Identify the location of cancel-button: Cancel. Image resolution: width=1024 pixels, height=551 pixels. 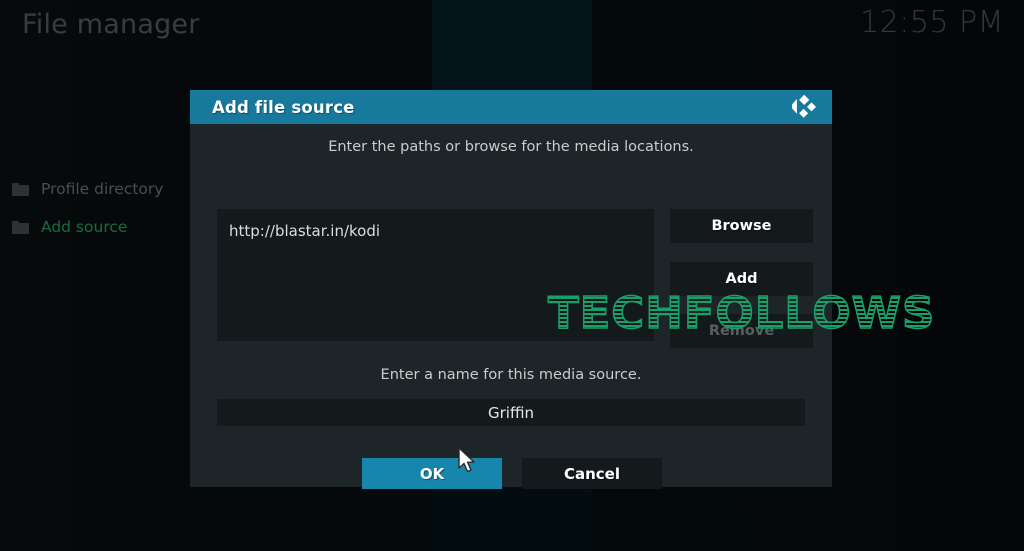
(592, 473).